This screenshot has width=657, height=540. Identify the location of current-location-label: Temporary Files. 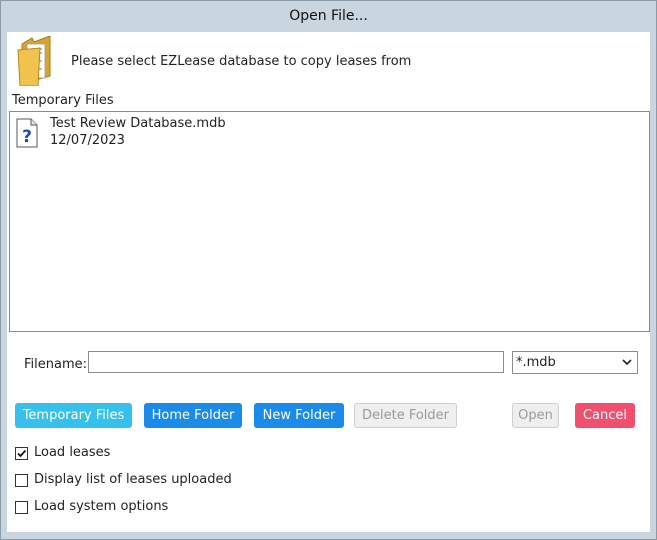
(63, 100).